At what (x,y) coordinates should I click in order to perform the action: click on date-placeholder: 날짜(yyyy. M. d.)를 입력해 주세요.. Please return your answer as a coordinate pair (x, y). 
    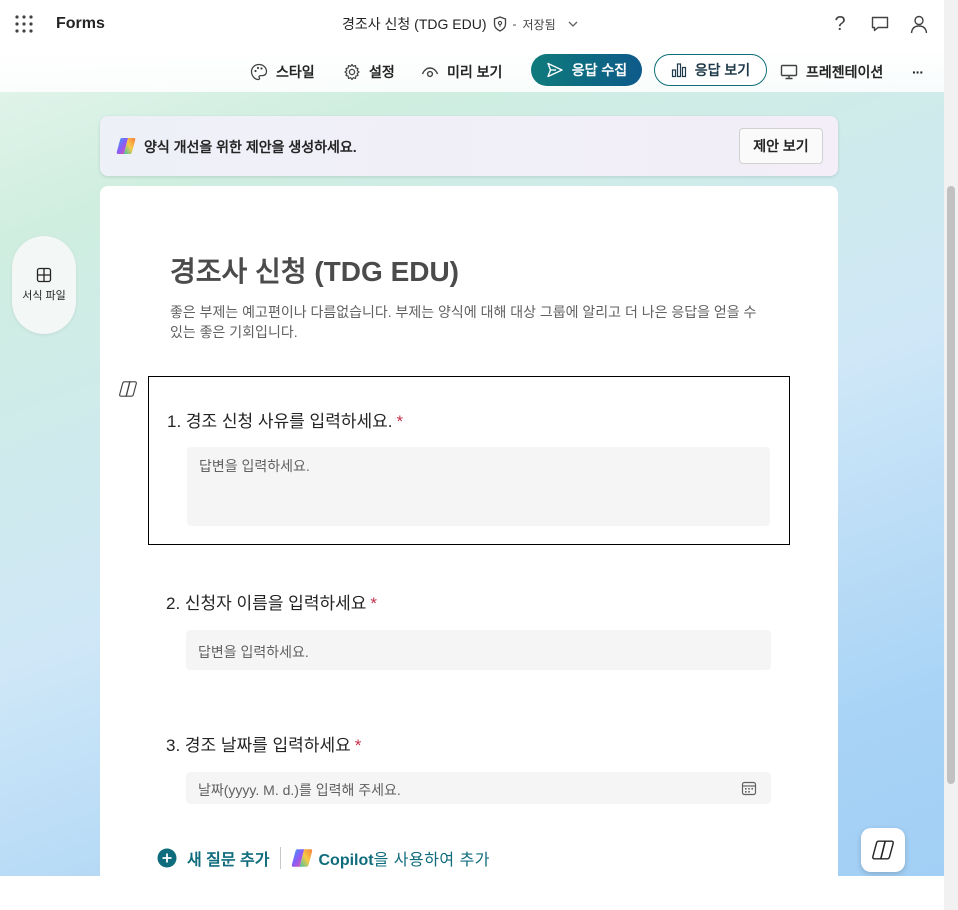
    Looking at the image, I should click on (299, 790).